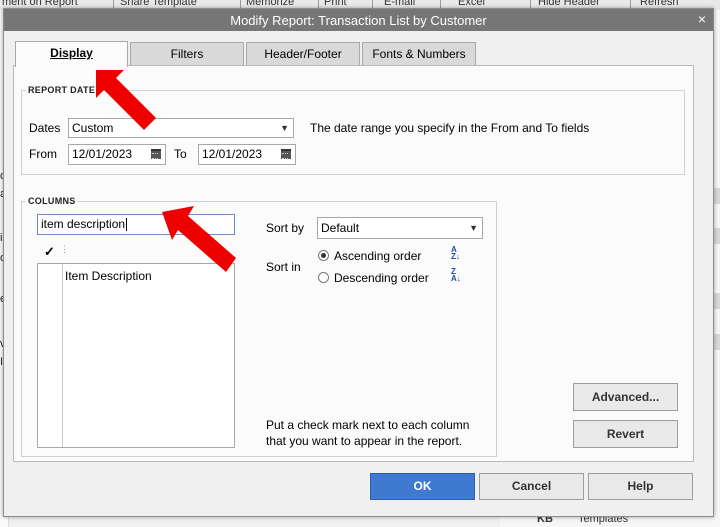 This screenshot has width=720, height=527. I want to click on dates-label: Dates, so click(45, 128).